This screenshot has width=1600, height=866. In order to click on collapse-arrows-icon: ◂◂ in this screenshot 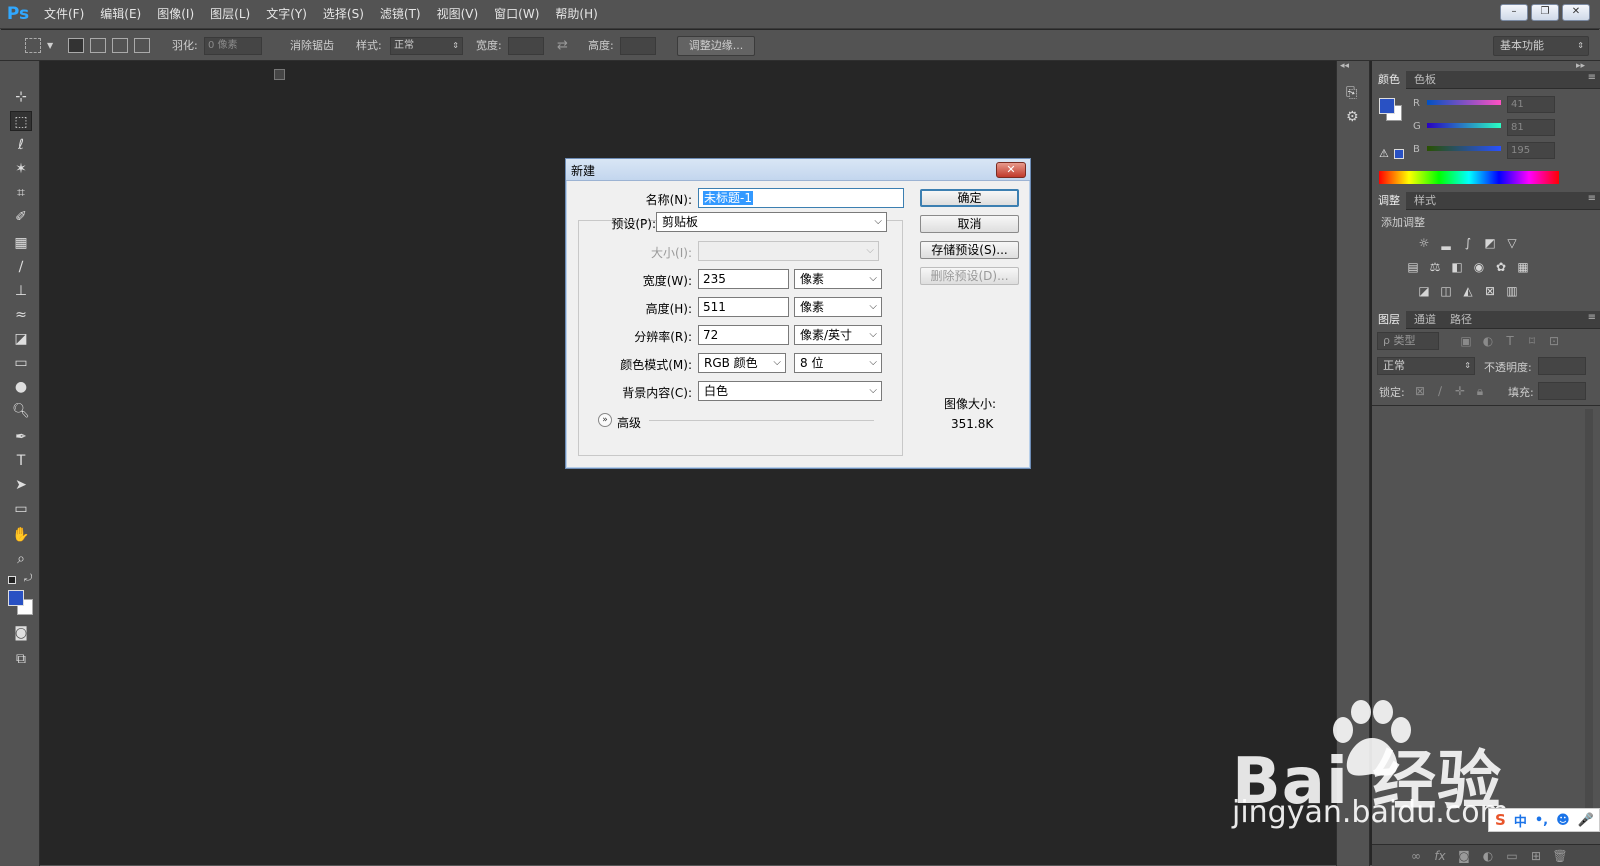, I will do `click(1344, 66)`.